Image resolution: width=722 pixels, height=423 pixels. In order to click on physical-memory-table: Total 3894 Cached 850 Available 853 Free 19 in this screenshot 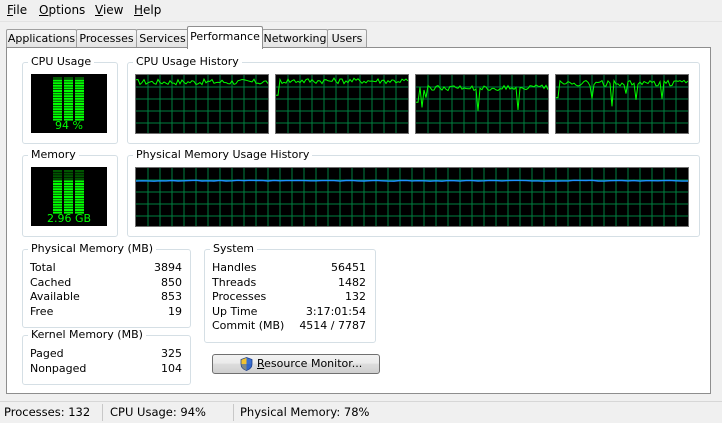, I will do `click(106, 290)`.